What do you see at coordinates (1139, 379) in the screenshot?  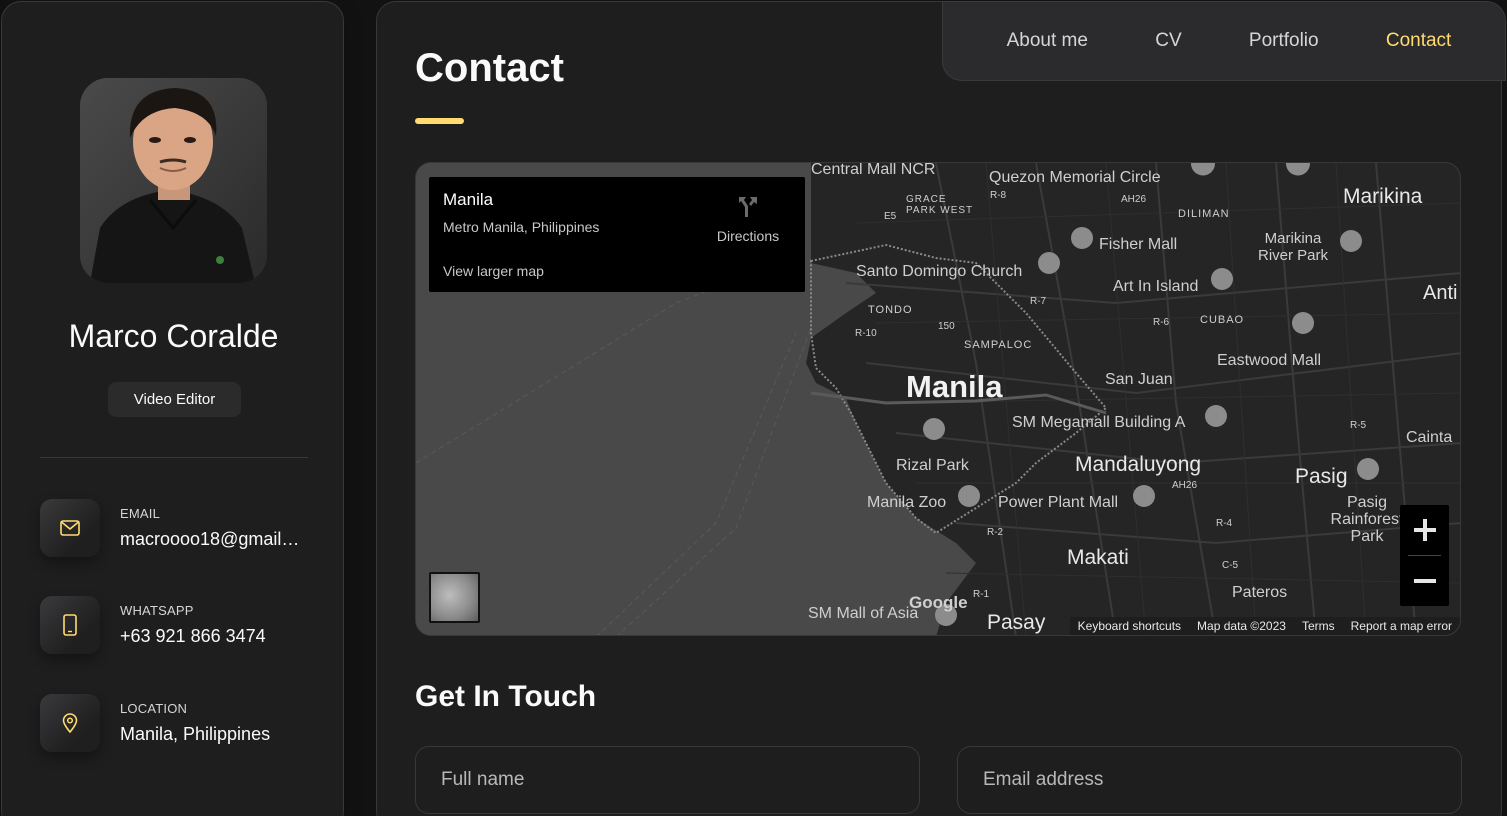 I see `map-label: San Juan` at bounding box center [1139, 379].